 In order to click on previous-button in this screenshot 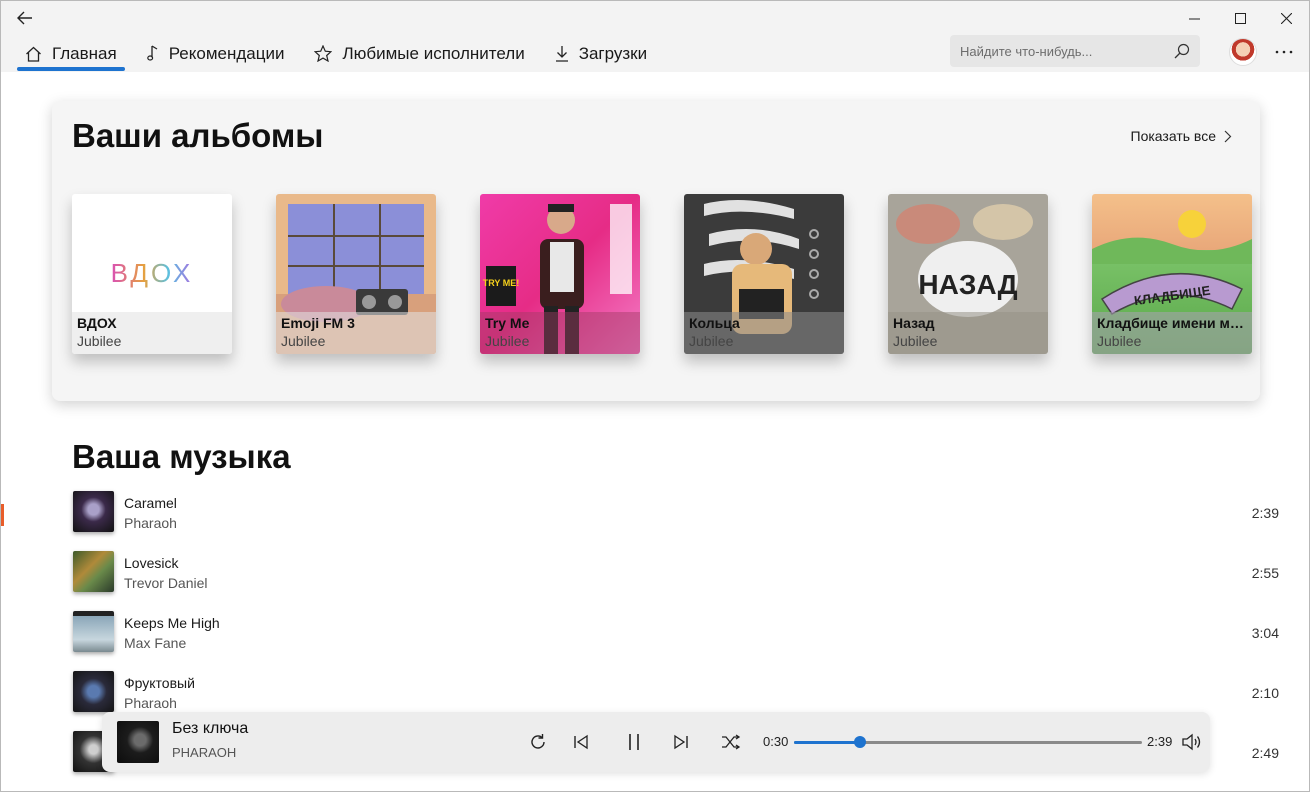, I will do `click(581, 742)`.